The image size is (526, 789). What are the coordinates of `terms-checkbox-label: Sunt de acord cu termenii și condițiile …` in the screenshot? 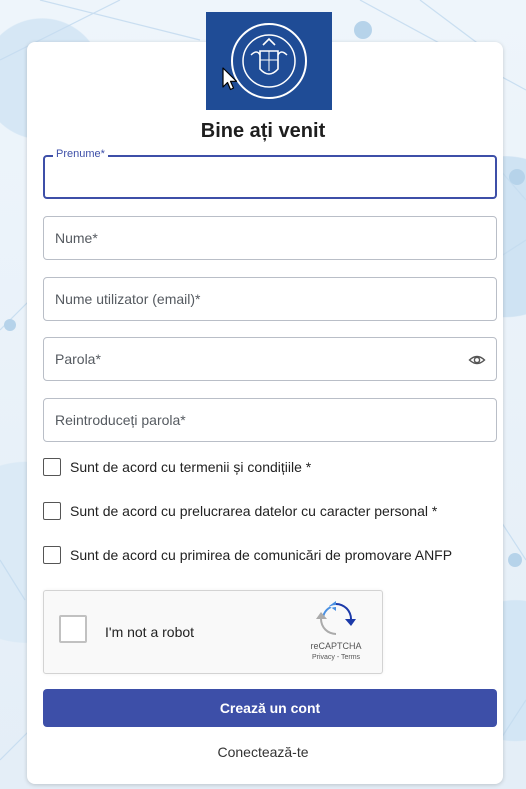 It's located at (191, 467).